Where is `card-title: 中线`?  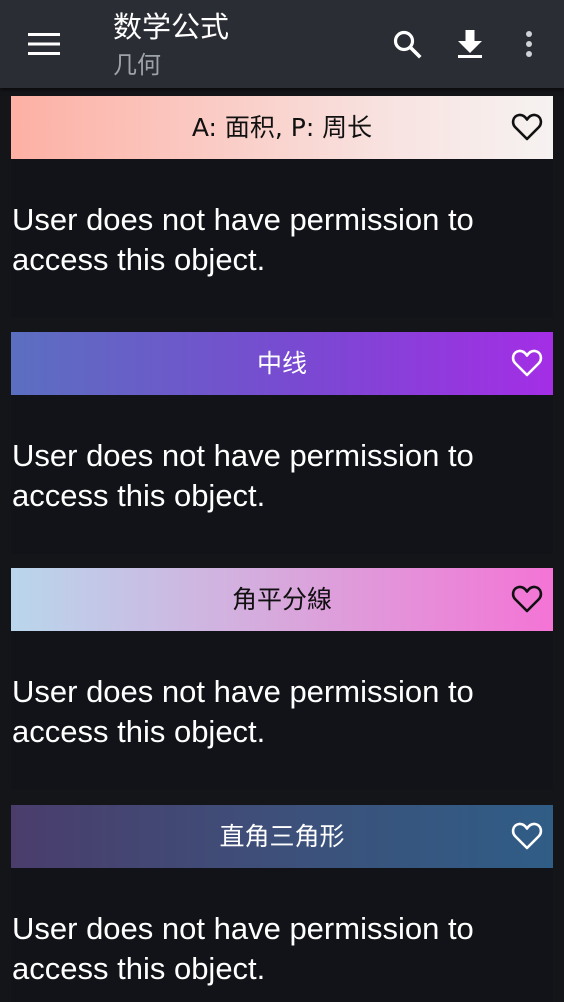
card-title: 中线 is located at coordinates (281, 363).